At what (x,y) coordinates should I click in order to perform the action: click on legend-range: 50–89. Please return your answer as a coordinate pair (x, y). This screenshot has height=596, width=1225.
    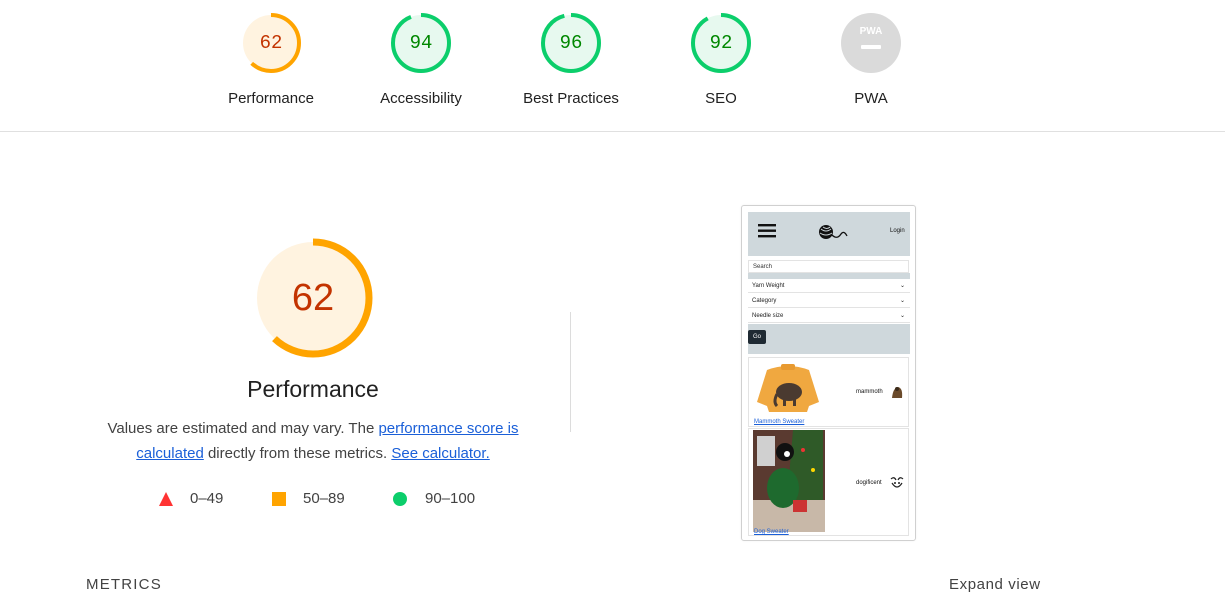
    Looking at the image, I should click on (324, 498).